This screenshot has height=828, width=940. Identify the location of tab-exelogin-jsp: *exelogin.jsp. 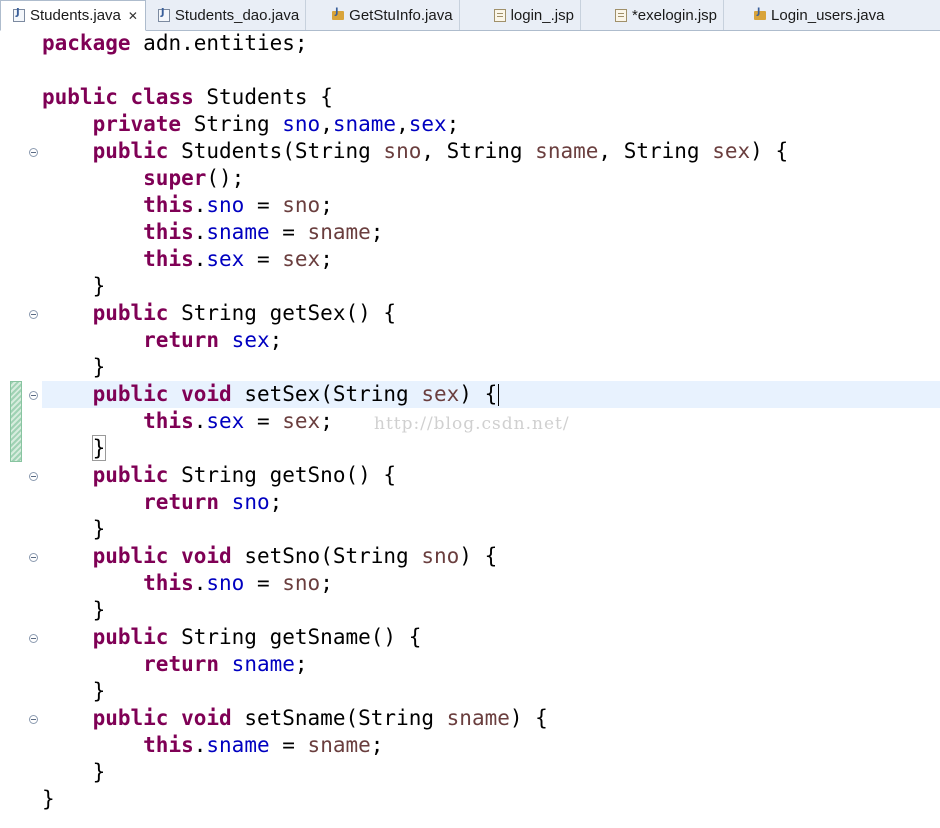
(653, 15).